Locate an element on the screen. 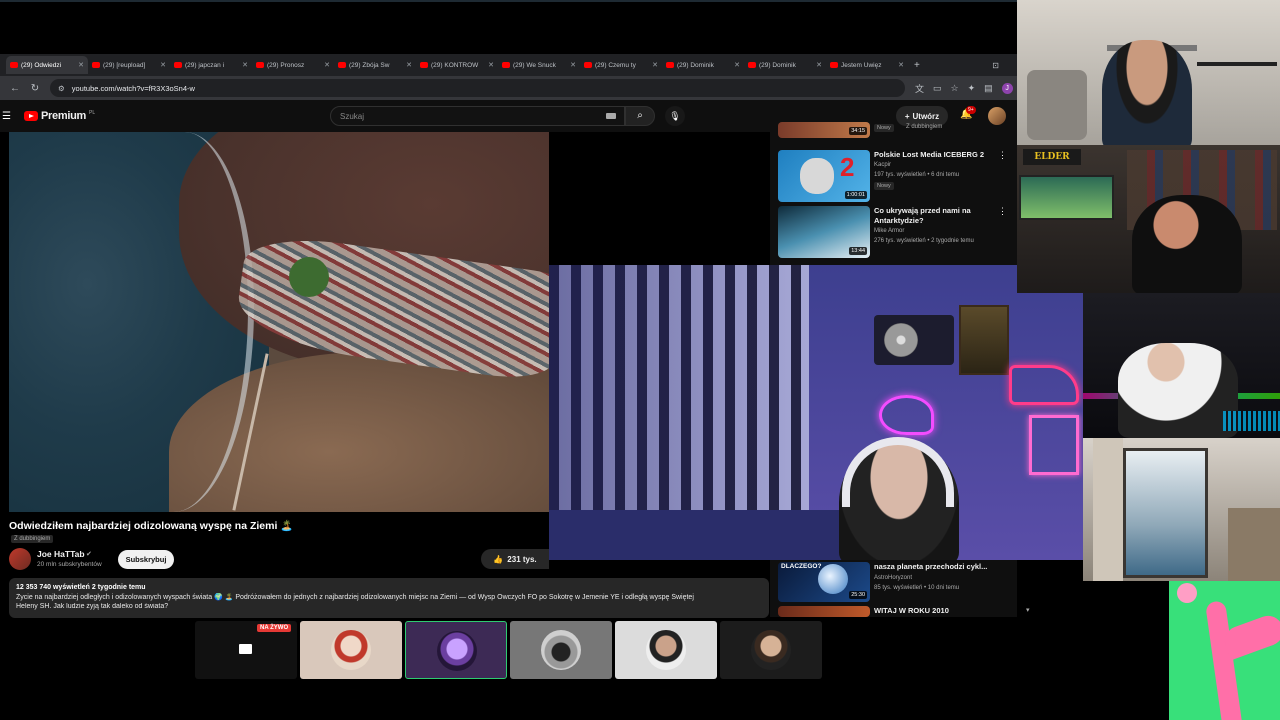 The height and width of the screenshot is (720, 1280). webcam-bed is located at coordinates (699, 535).